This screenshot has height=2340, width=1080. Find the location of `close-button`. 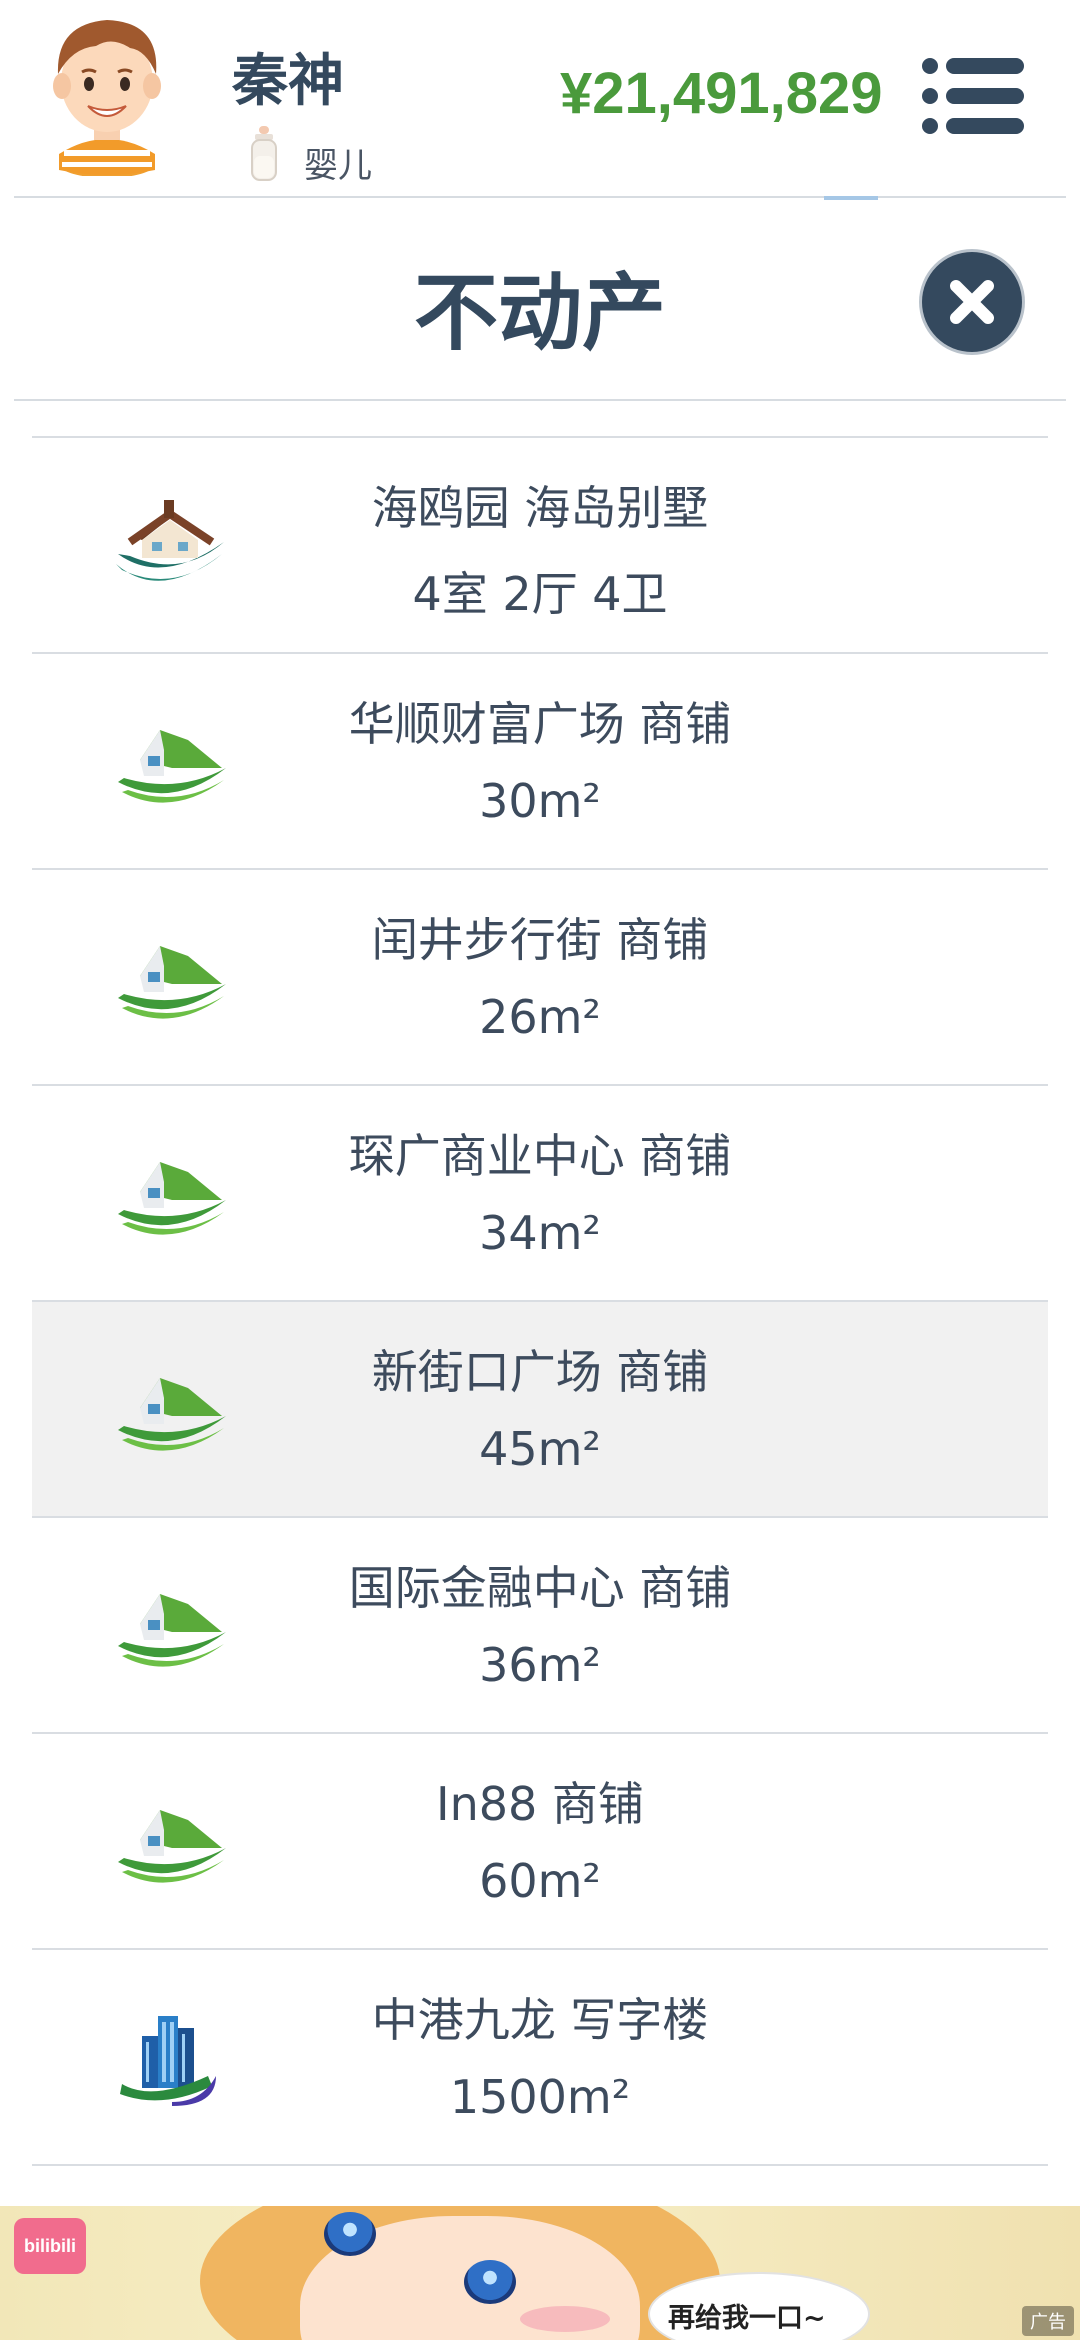

close-button is located at coordinates (972, 302).